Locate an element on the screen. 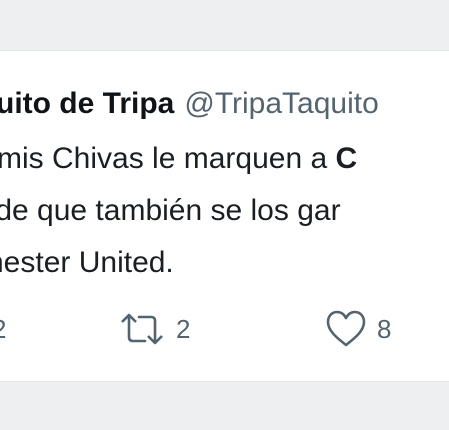 The image size is (449, 430). tweet-header: uito de Tripa @TripaTaquito is located at coordinates (189, 104).